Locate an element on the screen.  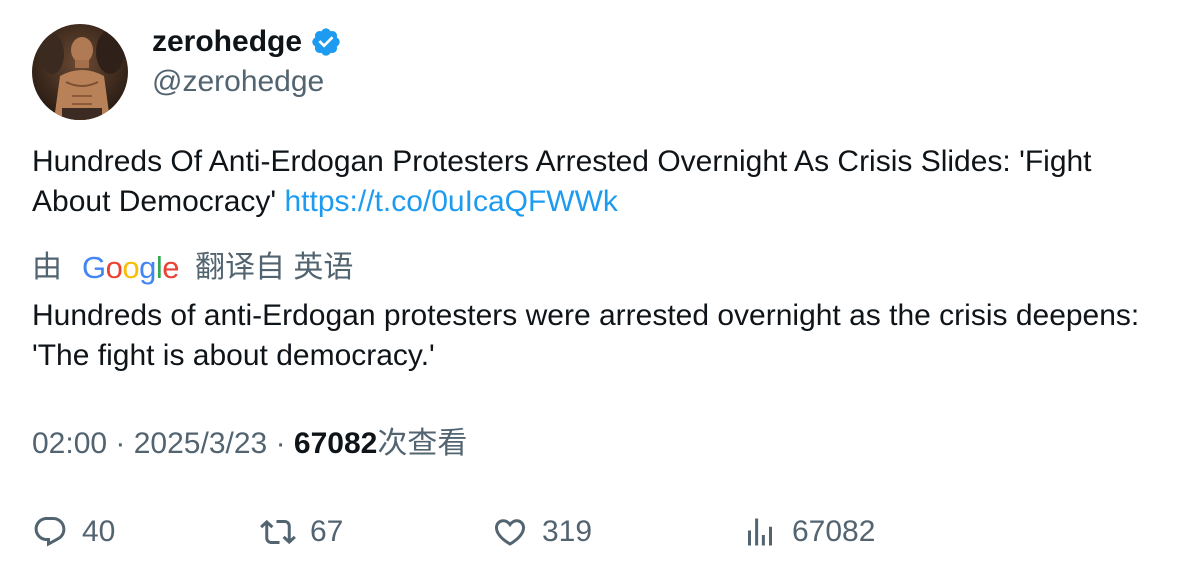
retweet-button: 67 is located at coordinates (301, 532).